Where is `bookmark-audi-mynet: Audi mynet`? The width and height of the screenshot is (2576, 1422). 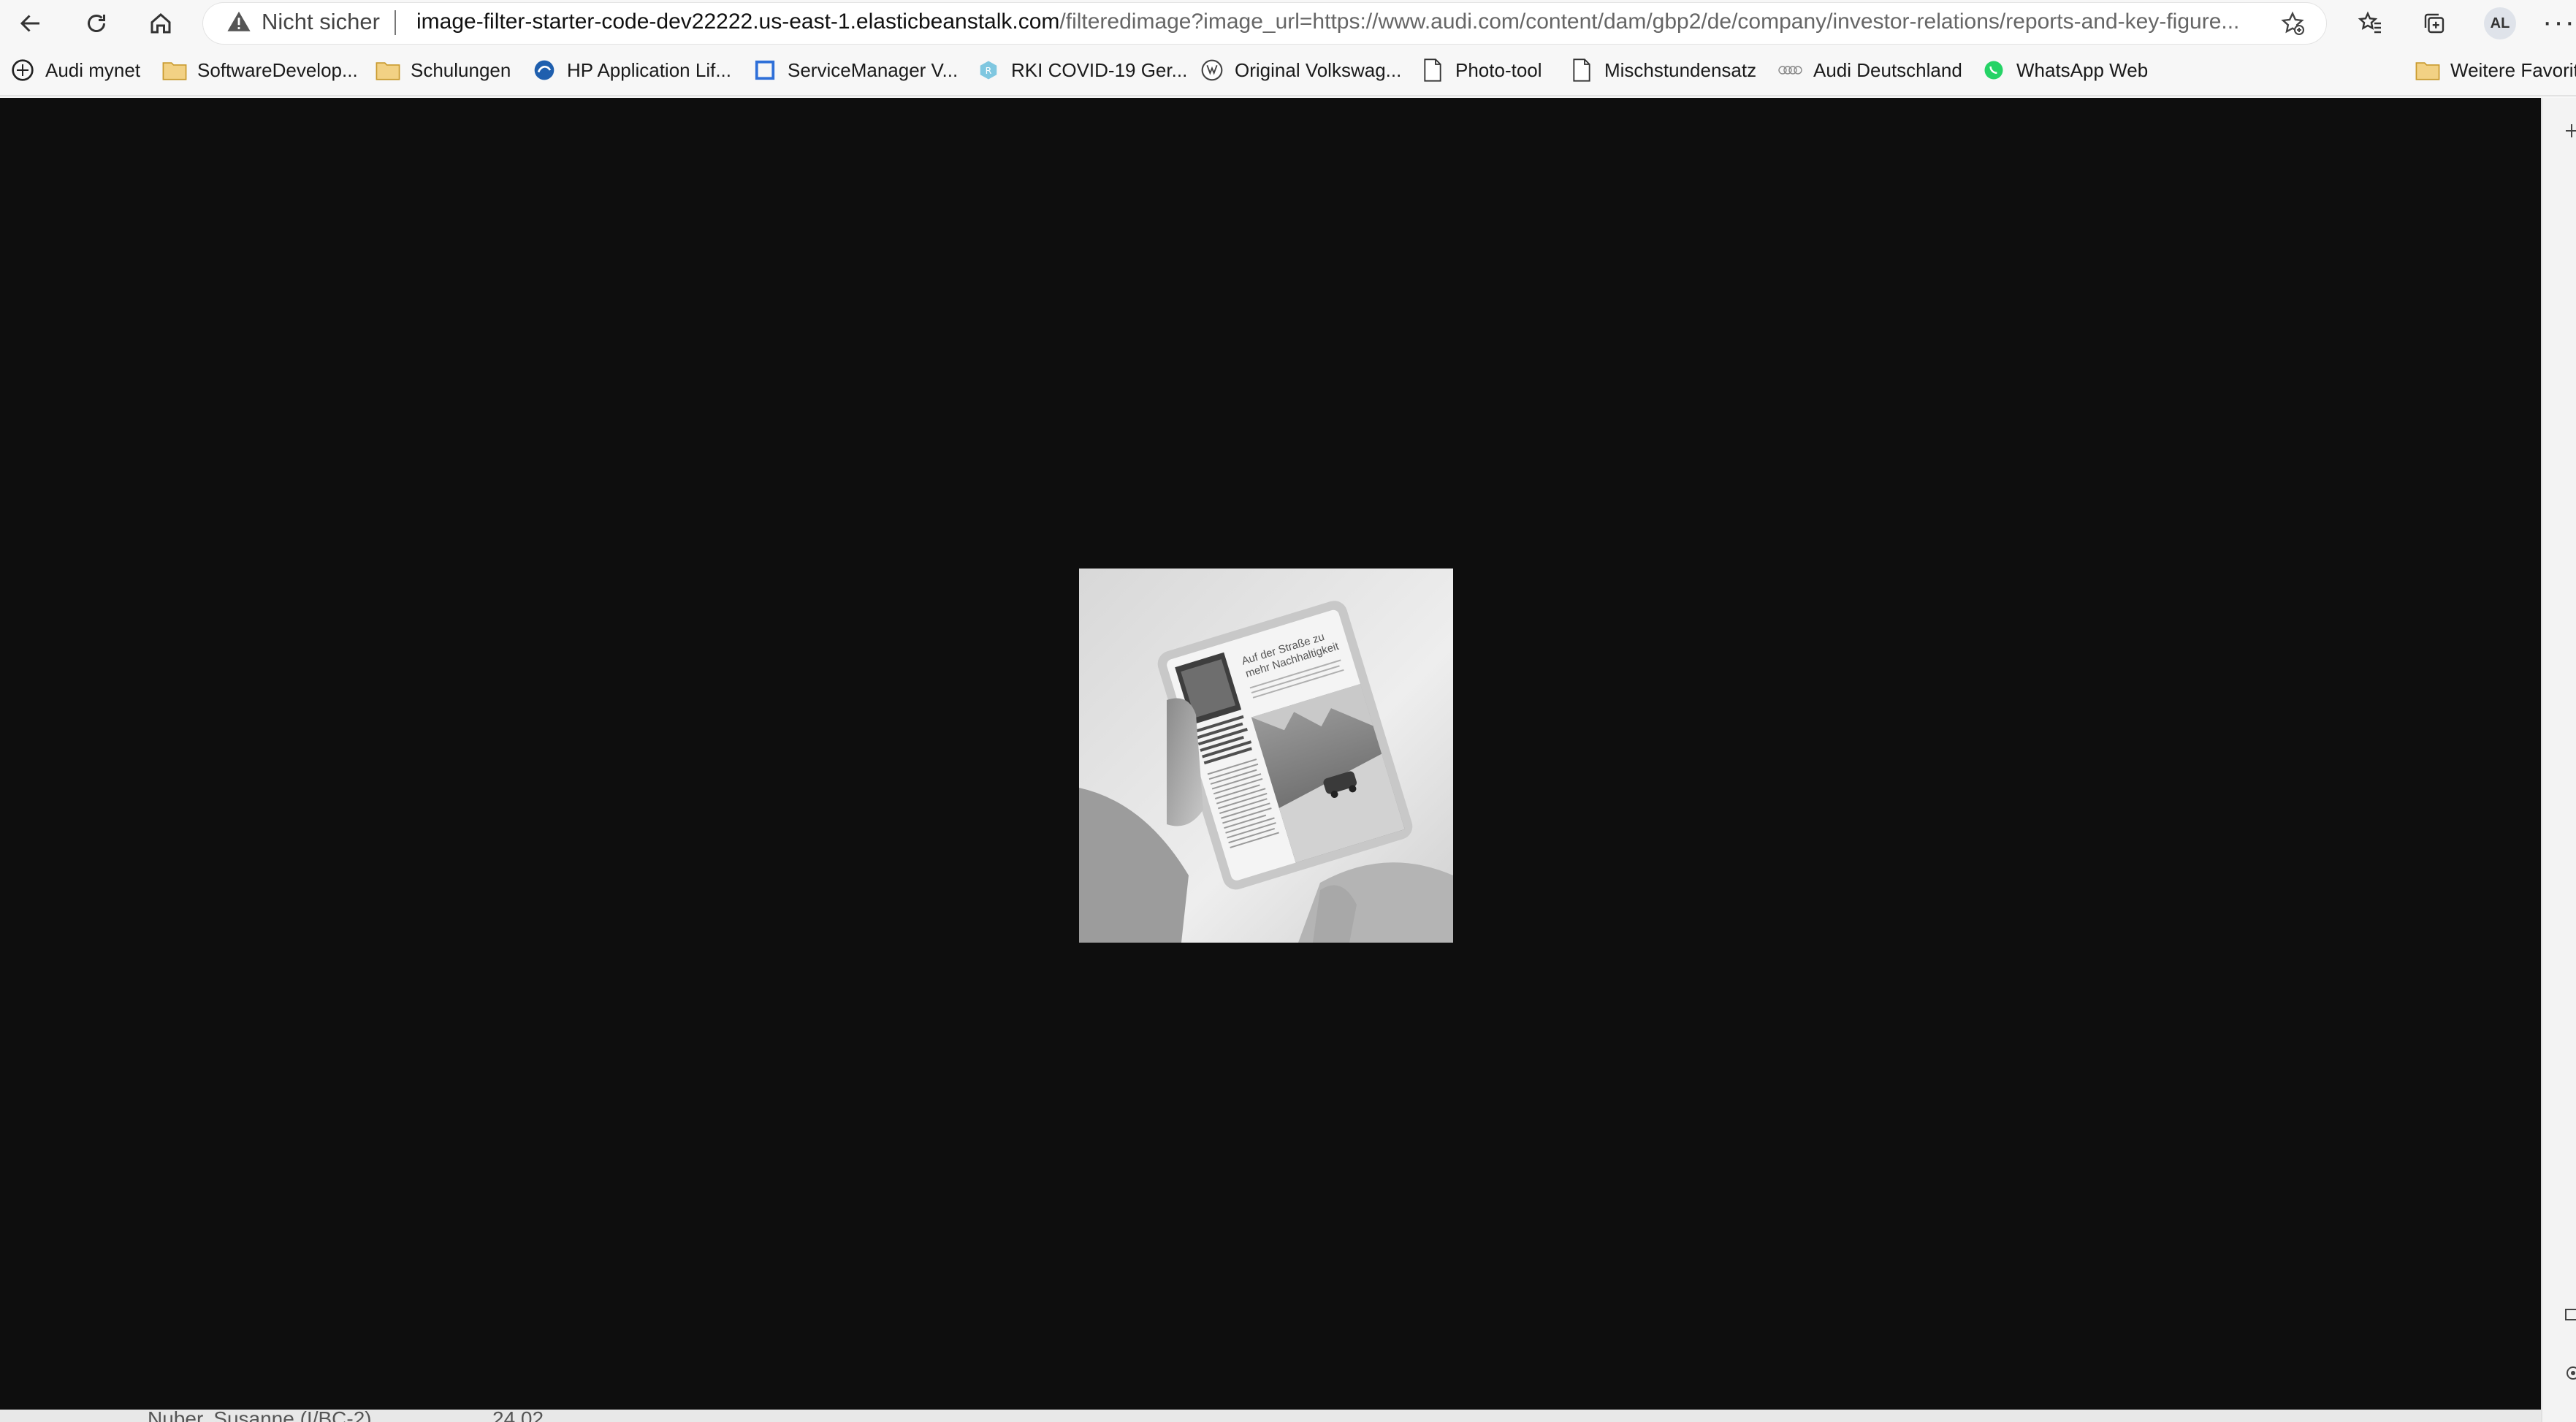 bookmark-audi-mynet: Audi mynet is located at coordinates (75, 70).